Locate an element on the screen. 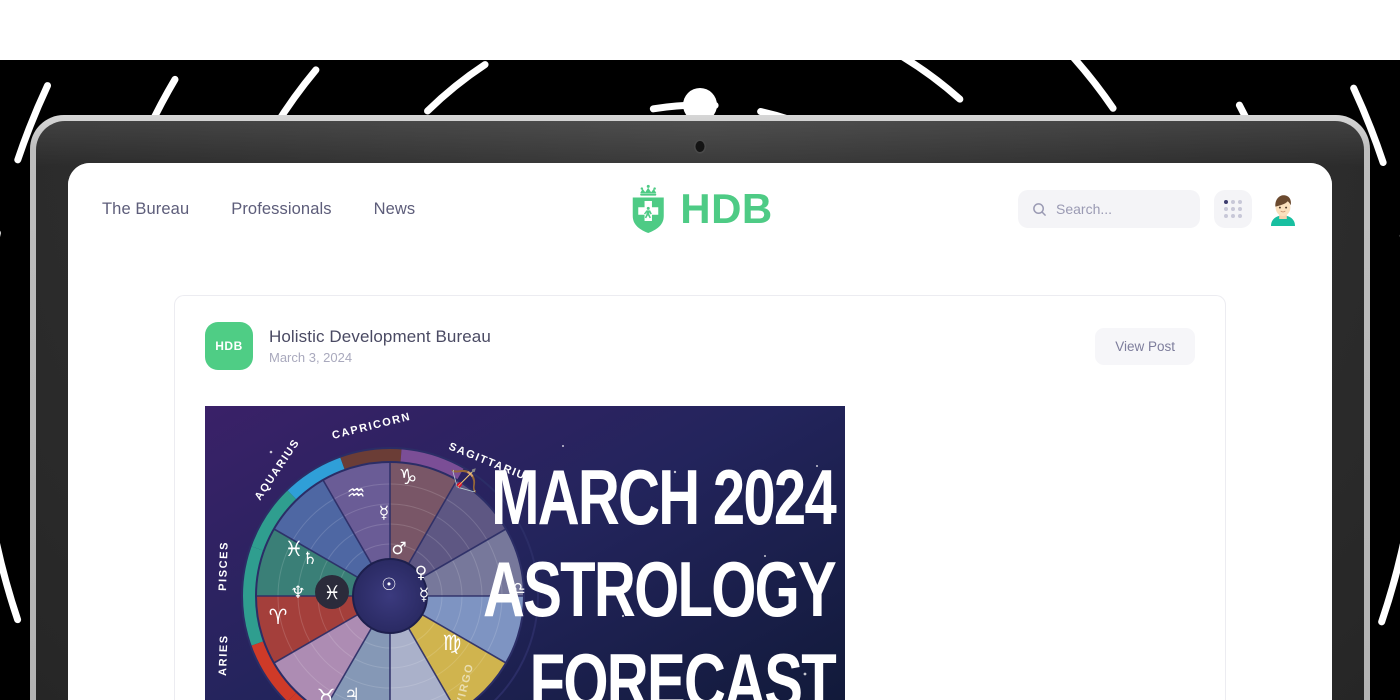 The height and width of the screenshot is (700, 1400). user-avatar-button is located at coordinates (1283, 209).